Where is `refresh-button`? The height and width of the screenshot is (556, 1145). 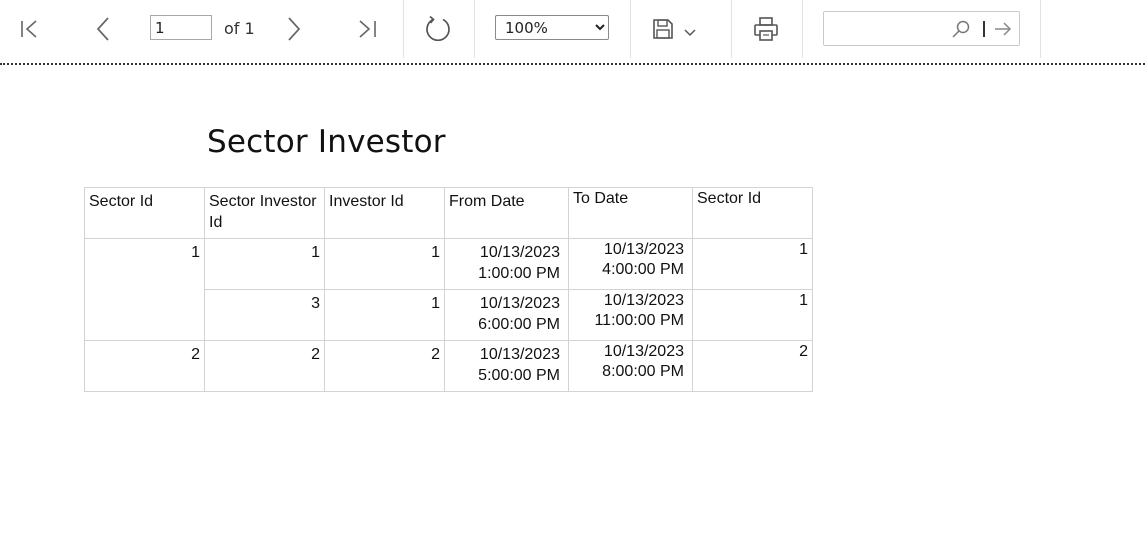
refresh-button is located at coordinates (438, 29).